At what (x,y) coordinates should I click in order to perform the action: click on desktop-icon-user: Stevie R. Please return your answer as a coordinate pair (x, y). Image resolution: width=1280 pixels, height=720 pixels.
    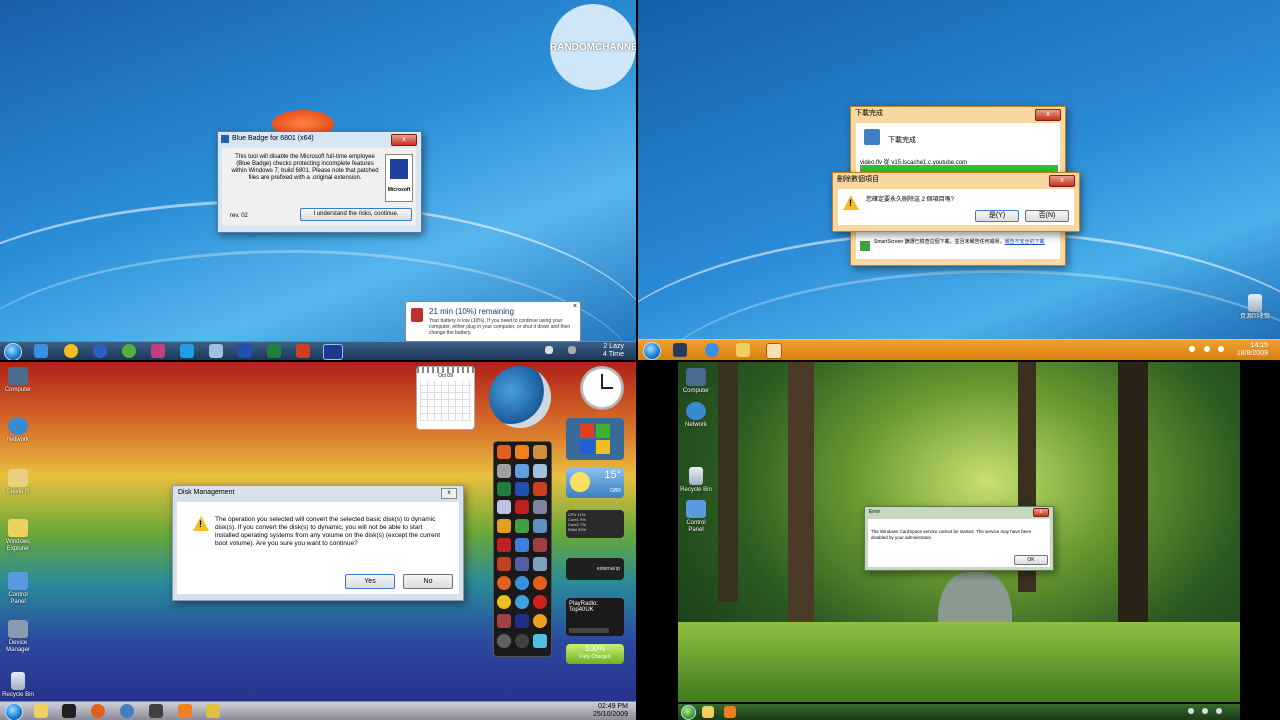
    Looking at the image, I should click on (18, 482).